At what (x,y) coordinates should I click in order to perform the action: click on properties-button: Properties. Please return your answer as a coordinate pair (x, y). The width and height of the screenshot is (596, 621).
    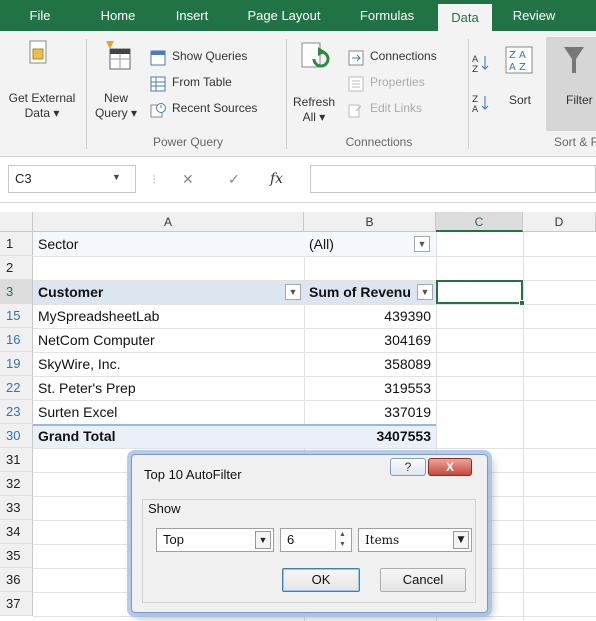
    Looking at the image, I should click on (404, 84).